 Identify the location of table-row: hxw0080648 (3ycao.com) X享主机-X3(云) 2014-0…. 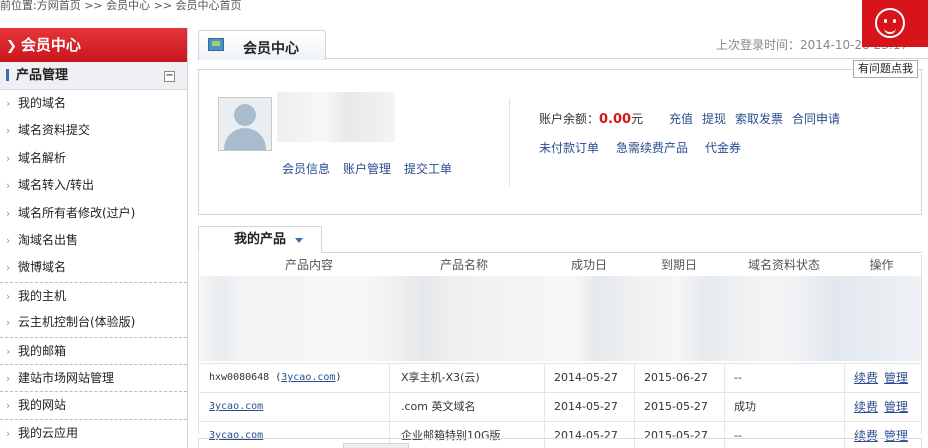
(560, 377).